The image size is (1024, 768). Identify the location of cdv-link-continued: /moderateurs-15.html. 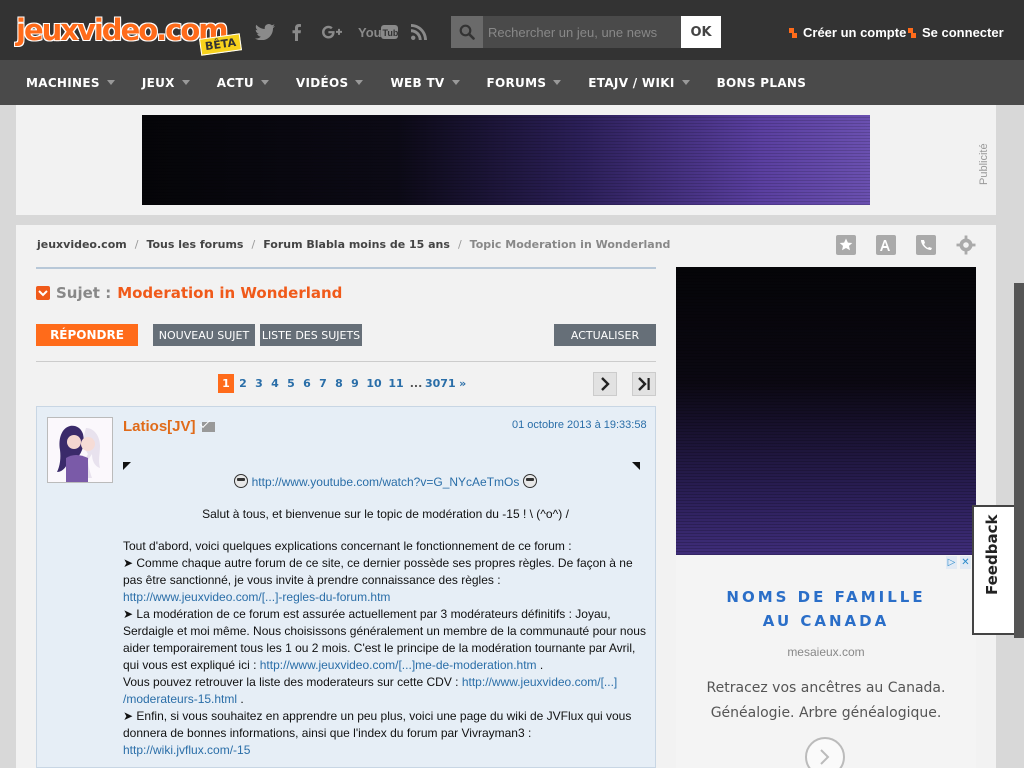
(180, 699).